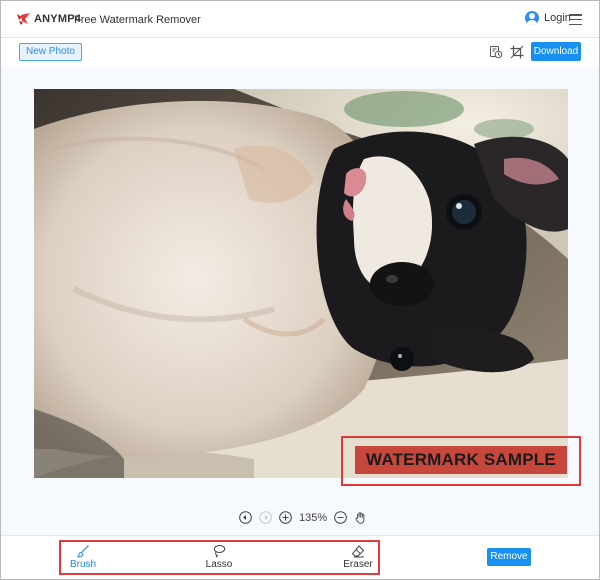  I want to click on new-photo-button: New Photo, so click(50, 52).